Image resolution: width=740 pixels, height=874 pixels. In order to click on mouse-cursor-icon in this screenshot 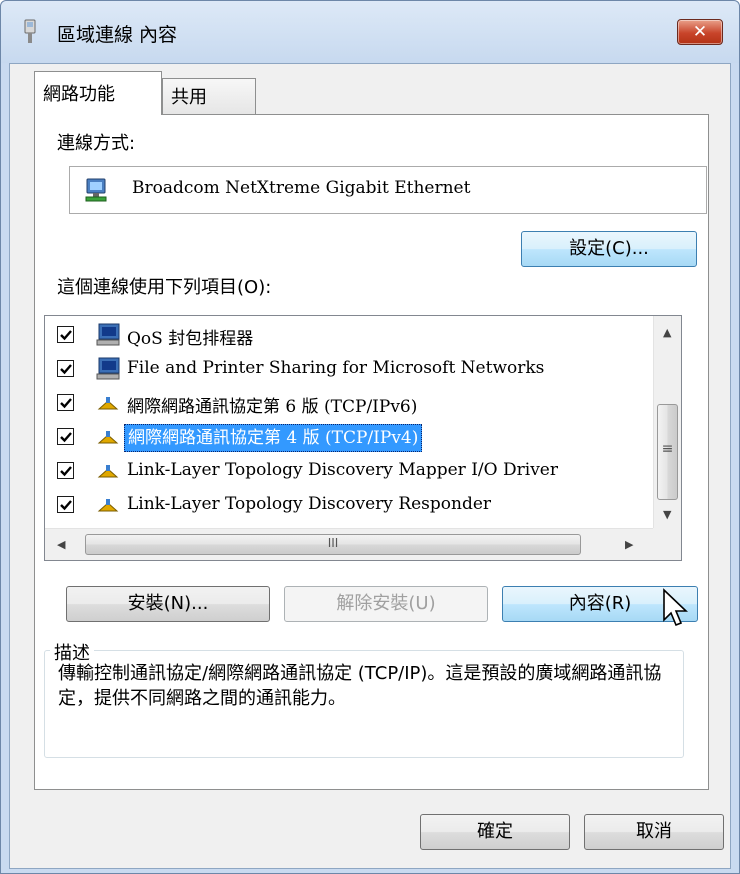, I will do `click(675, 607)`.